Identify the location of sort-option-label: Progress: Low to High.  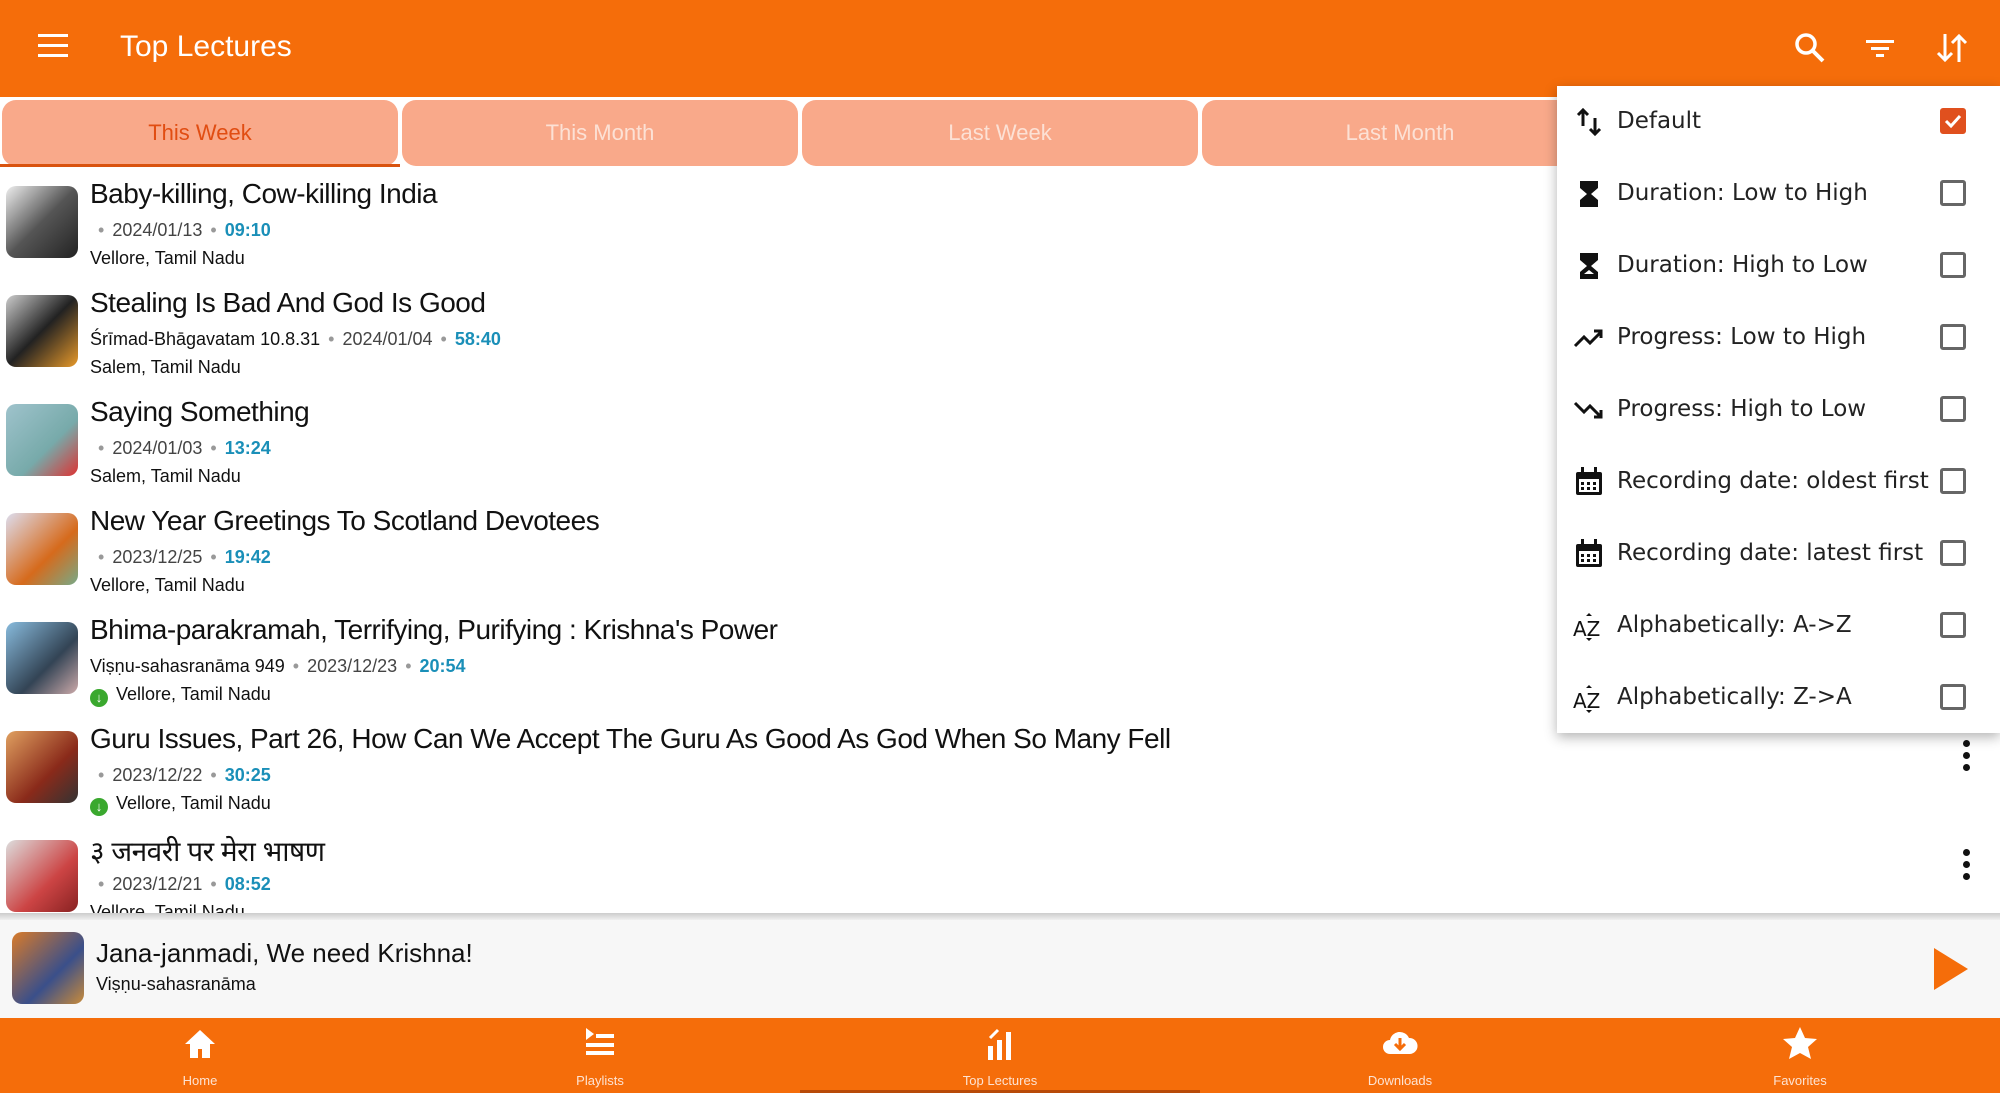
(1742, 337).